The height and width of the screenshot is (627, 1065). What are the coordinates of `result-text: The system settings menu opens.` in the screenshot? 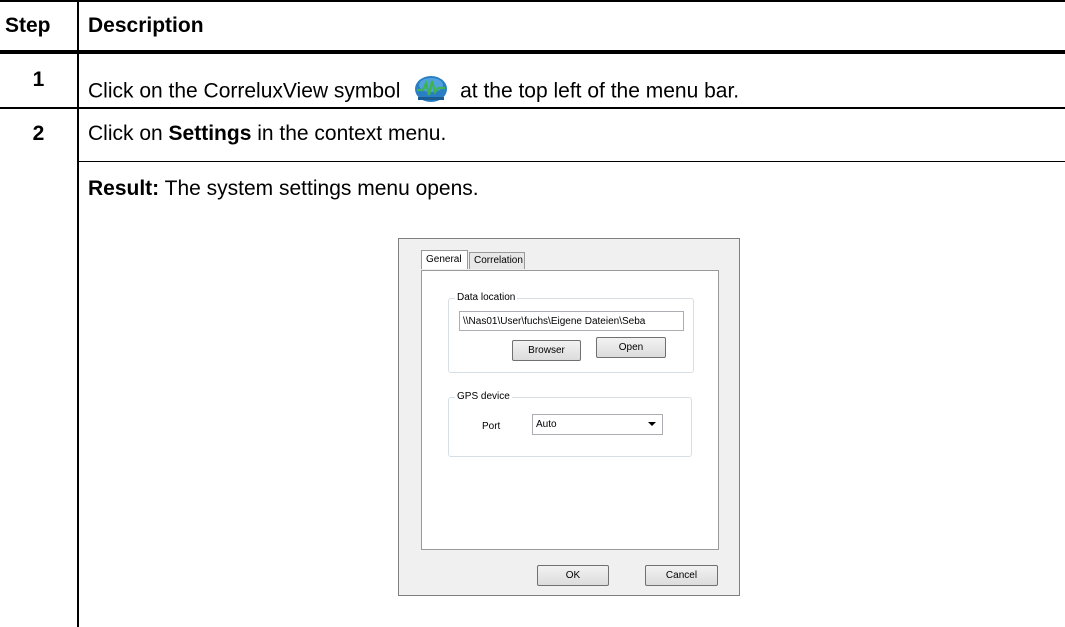 It's located at (319, 188).